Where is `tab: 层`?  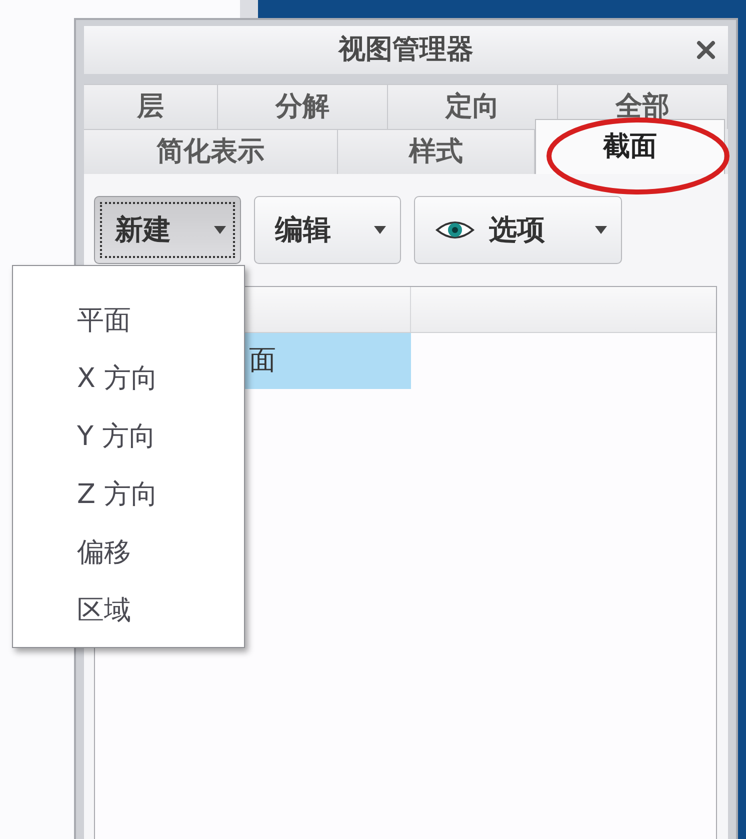
tab: 层 is located at coordinates (151, 106).